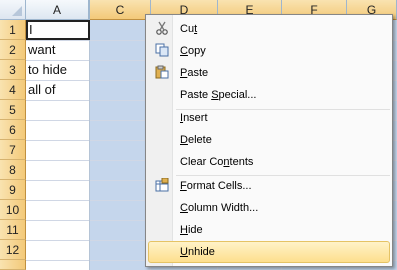 The height and width of the screenshot is (270, 397). What do you see at coordinates (195, 118) in the screenshot?
I see `menu-label: nsert` at bounding box center [195, 118].